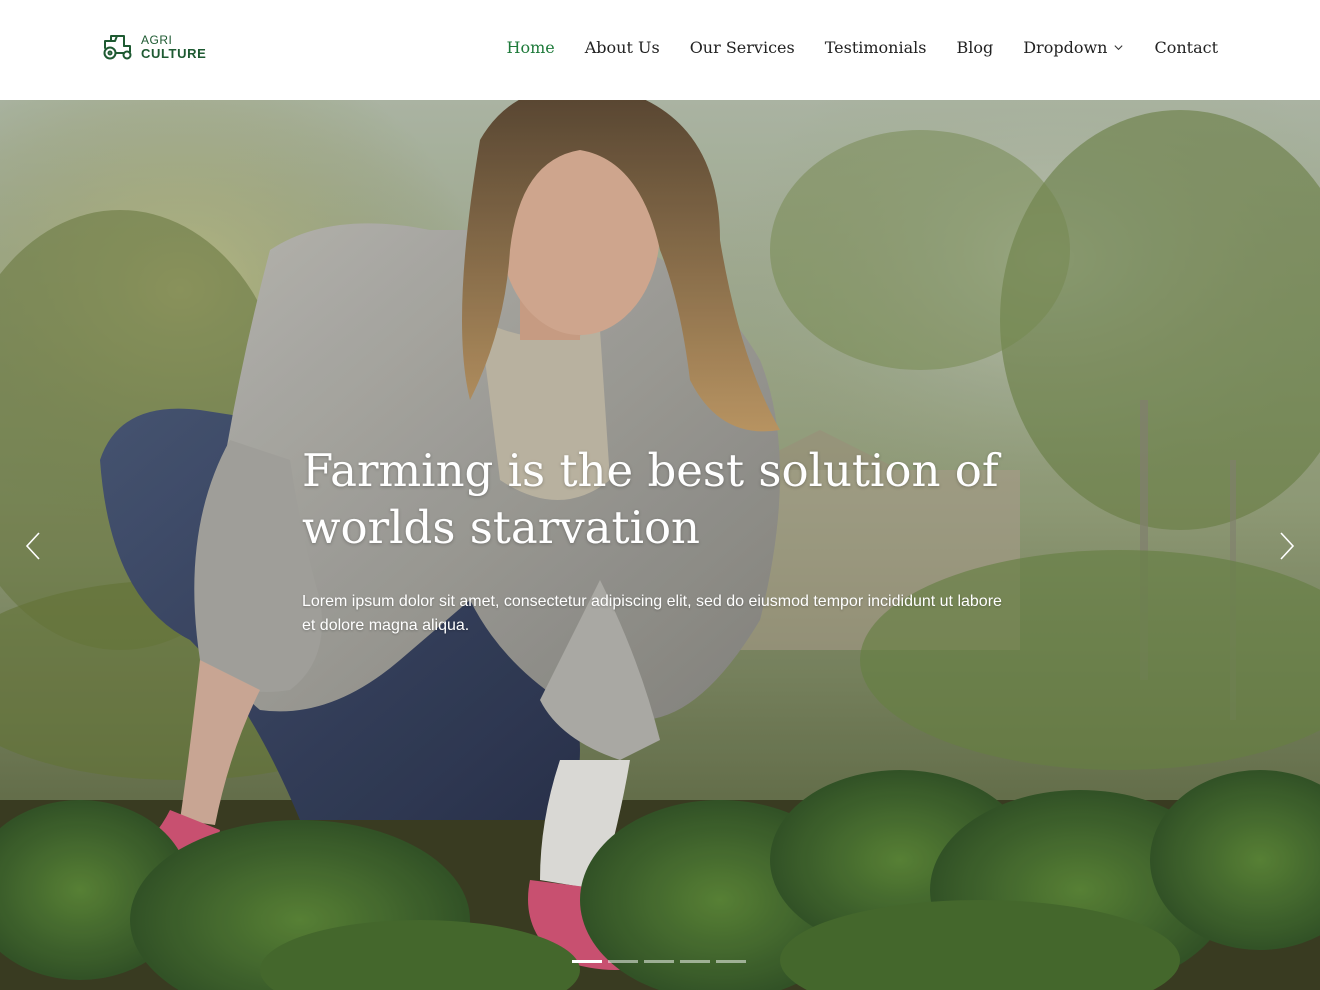 The height and width of the screenshot is (990, 1320). I want to click on chevron-left-icon, so click(32, 546).